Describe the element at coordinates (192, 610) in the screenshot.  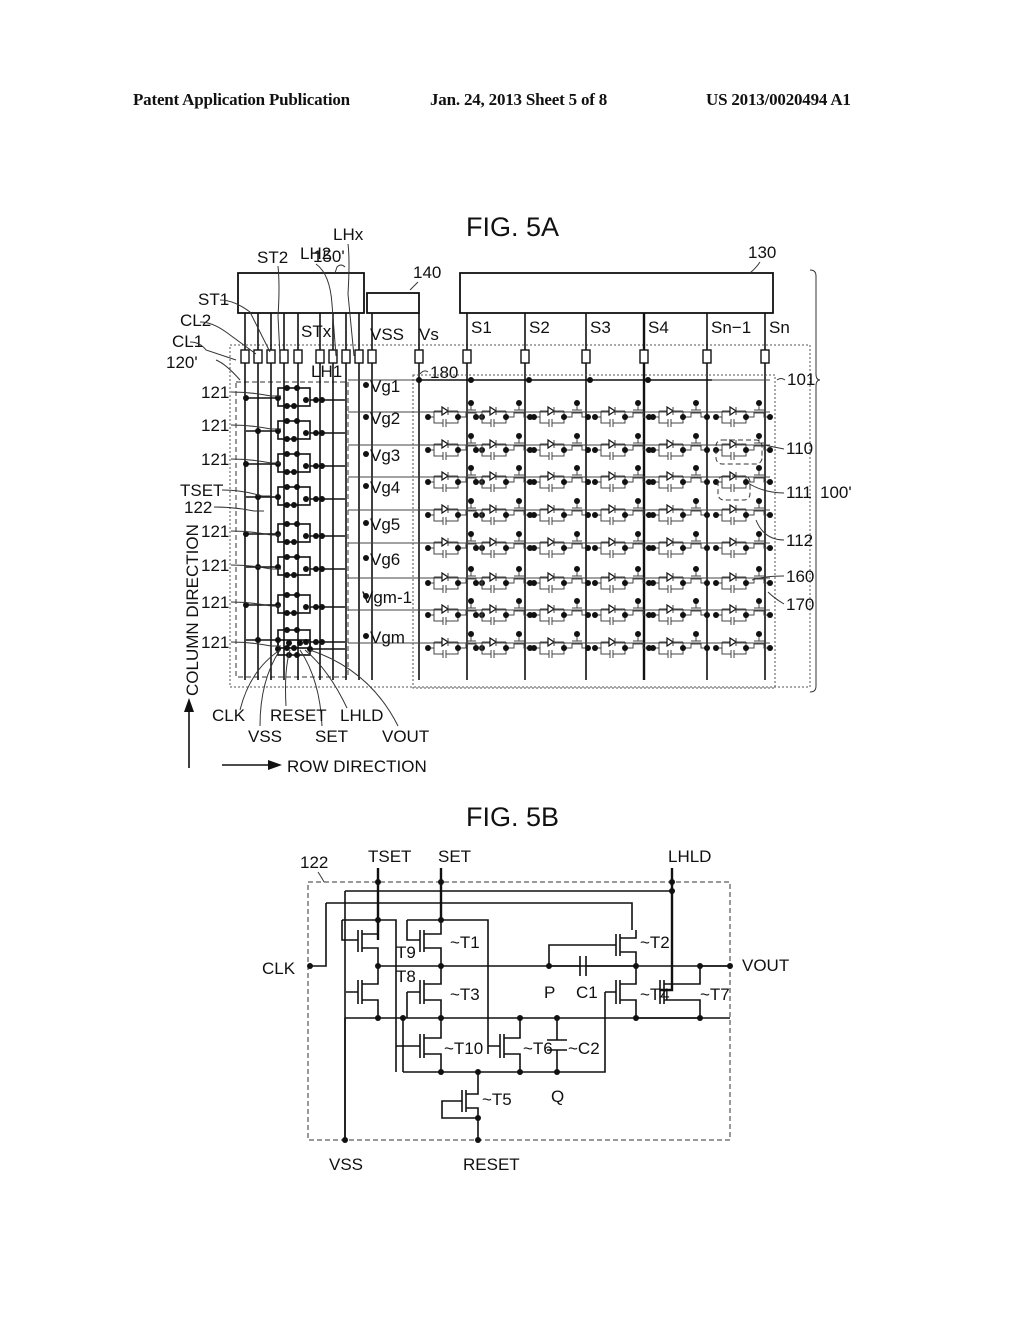
I see `column-direction-label: COLUMN DIRECTION` at that location.